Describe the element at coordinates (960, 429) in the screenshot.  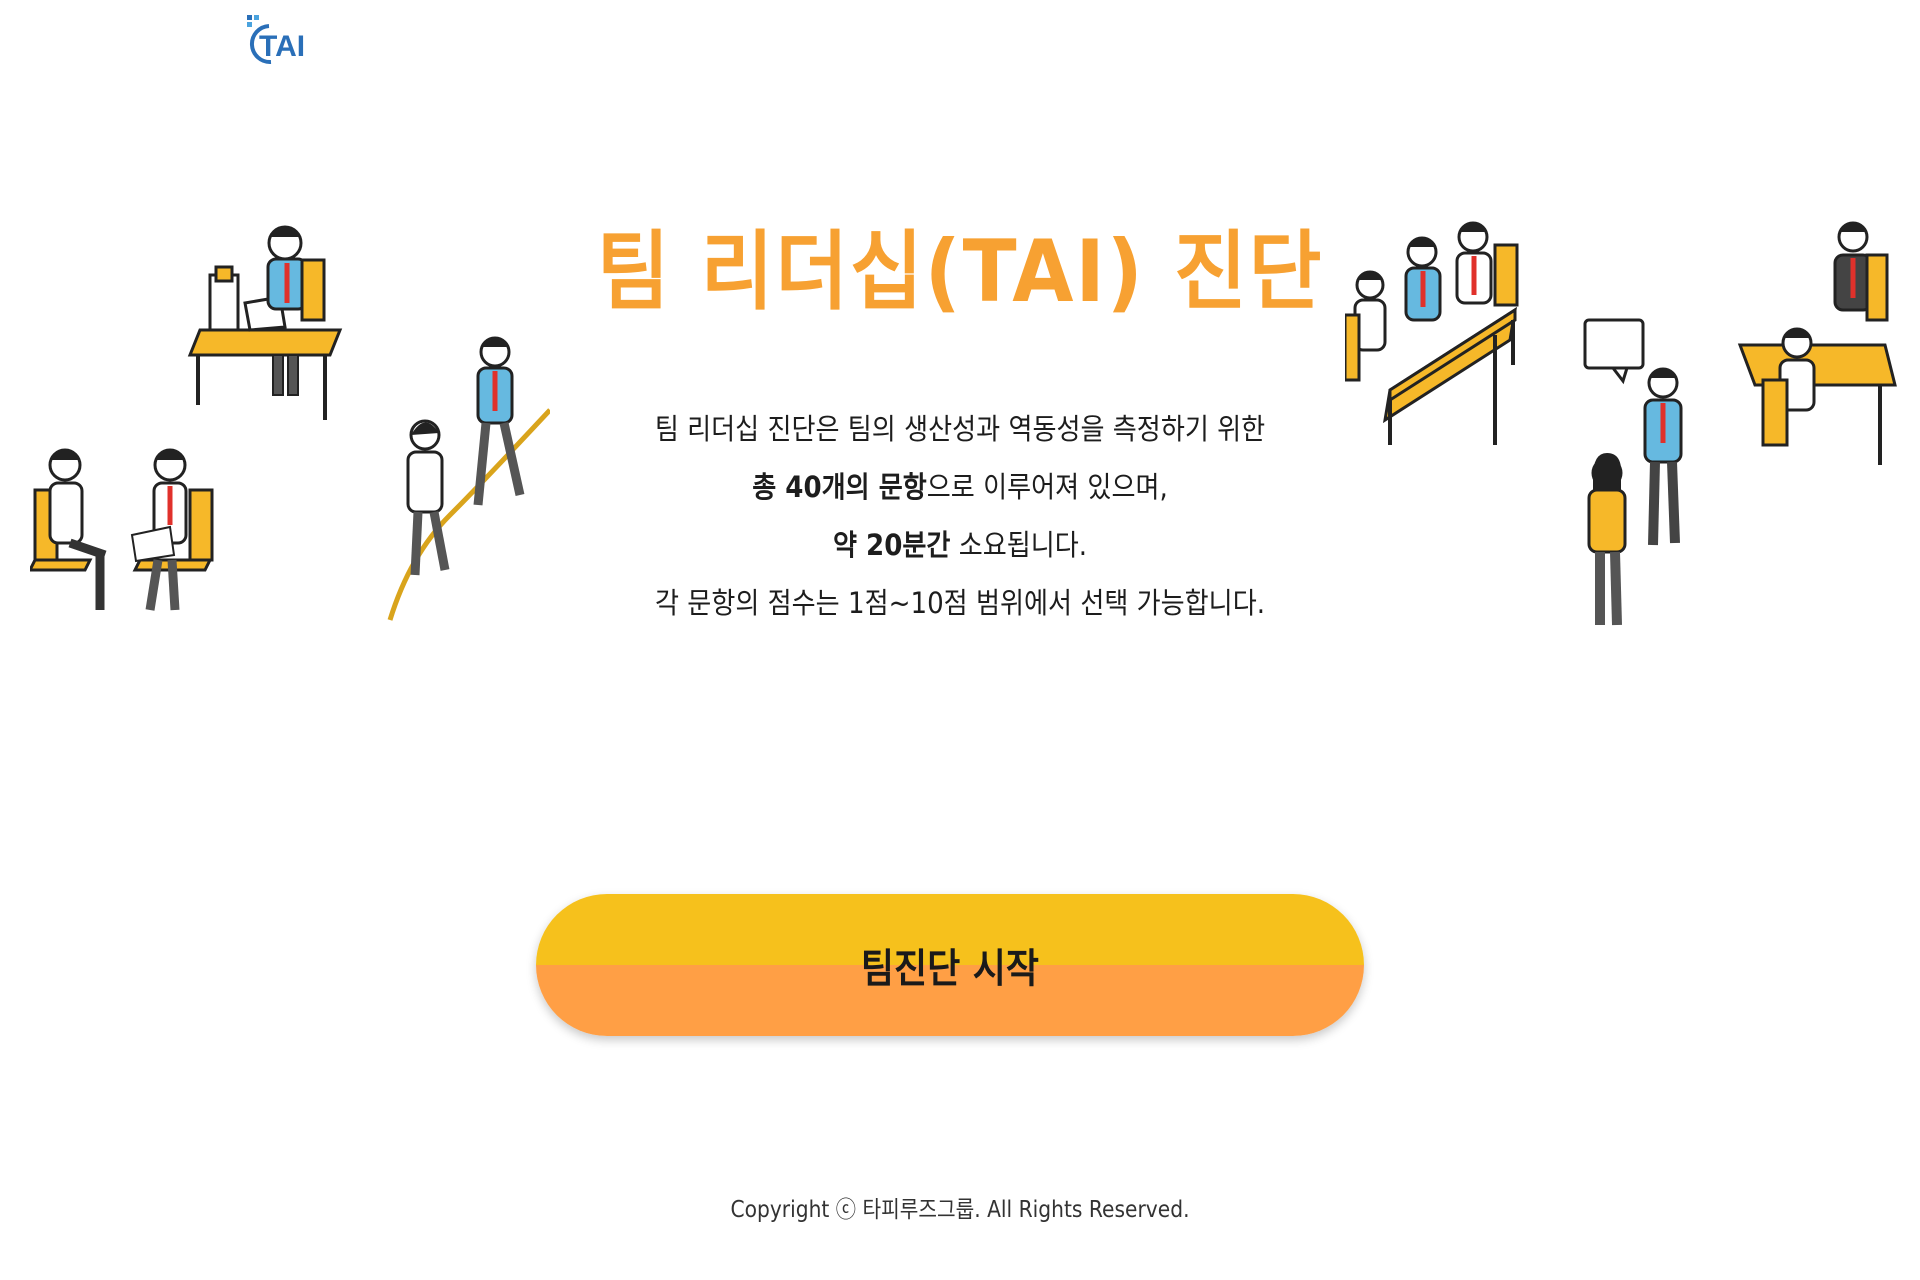
I see `description-line-1: 팀 리더십 진단은 팀의 생산성과 역동성을 측정하기 위한` at that location.